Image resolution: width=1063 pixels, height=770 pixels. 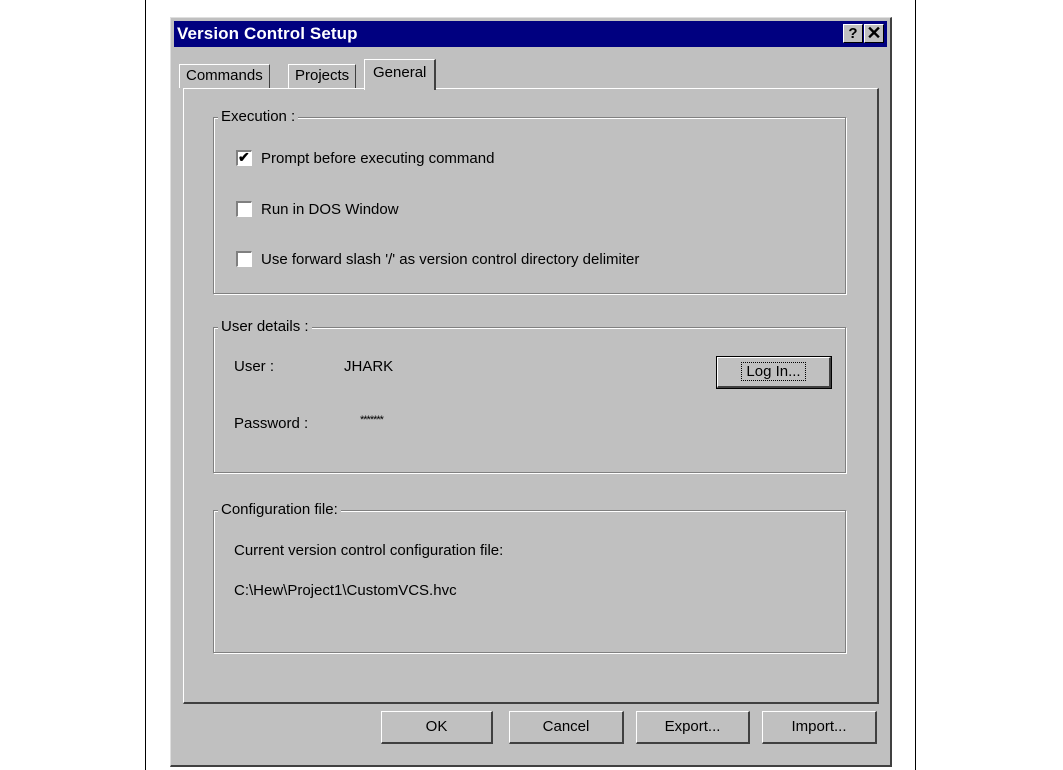 What do you see at coordinates (915, 385) in the screenshot?
I see `doc-frame-right` at bounding box center [915, 385].